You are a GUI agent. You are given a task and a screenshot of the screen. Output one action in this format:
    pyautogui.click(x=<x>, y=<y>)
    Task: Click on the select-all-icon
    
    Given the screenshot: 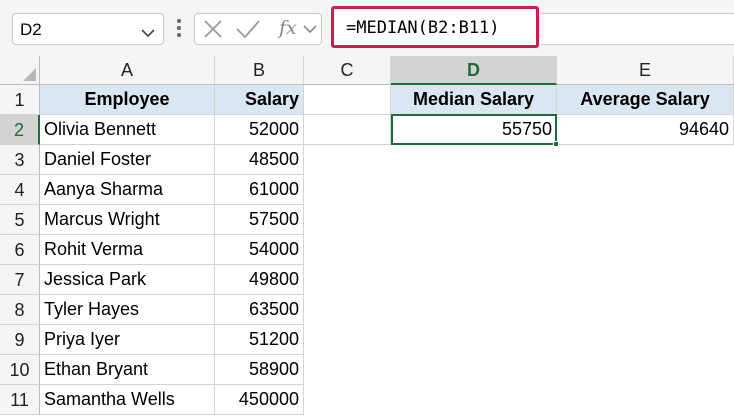 What is the action you would take?
    pyautogui.click(x=29, y=74)
    